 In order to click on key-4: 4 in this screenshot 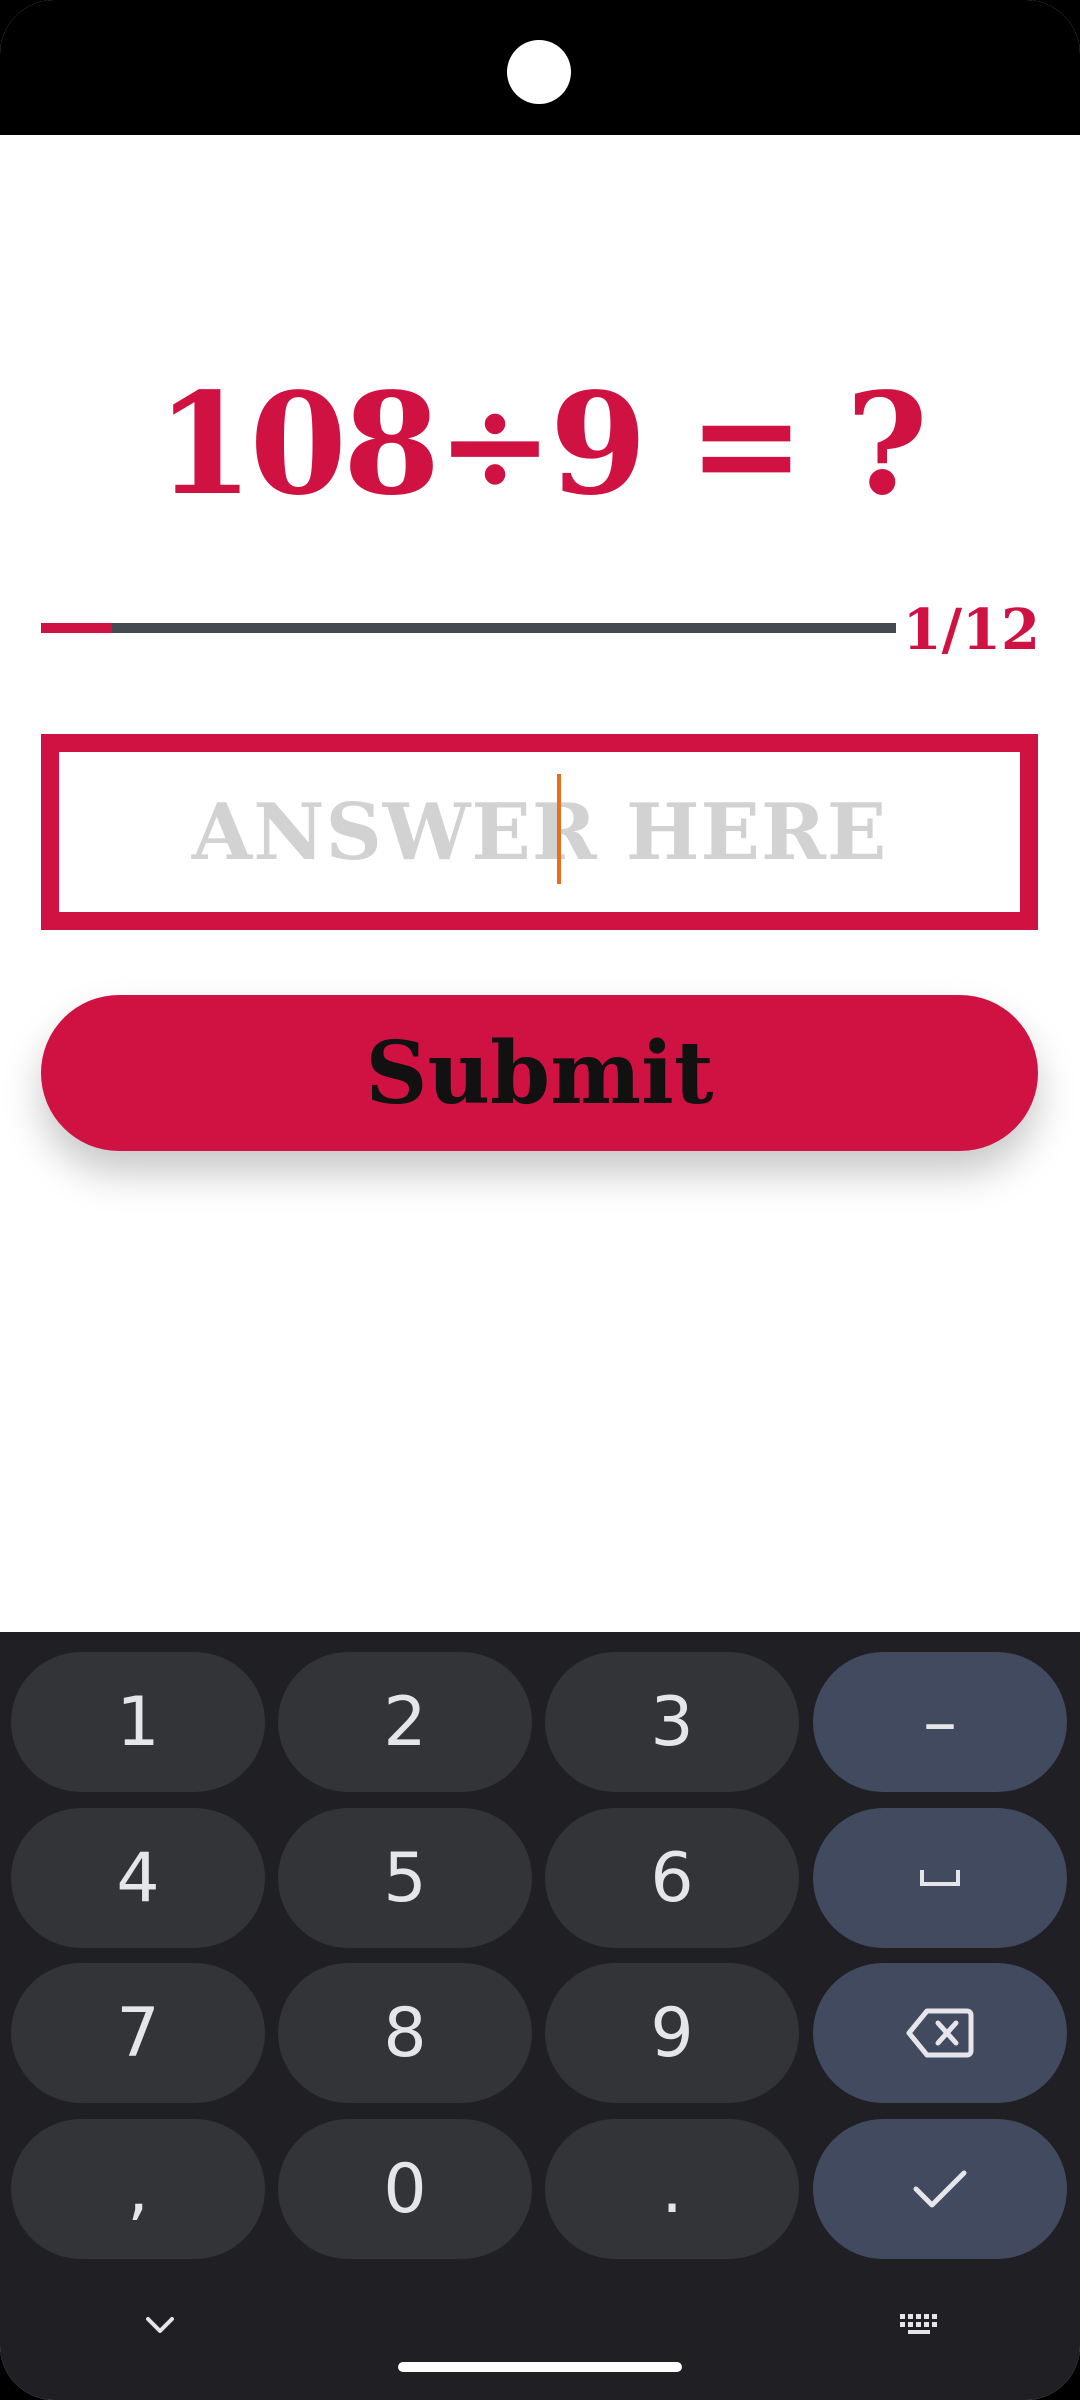, I will do `click(138, 1878)`.